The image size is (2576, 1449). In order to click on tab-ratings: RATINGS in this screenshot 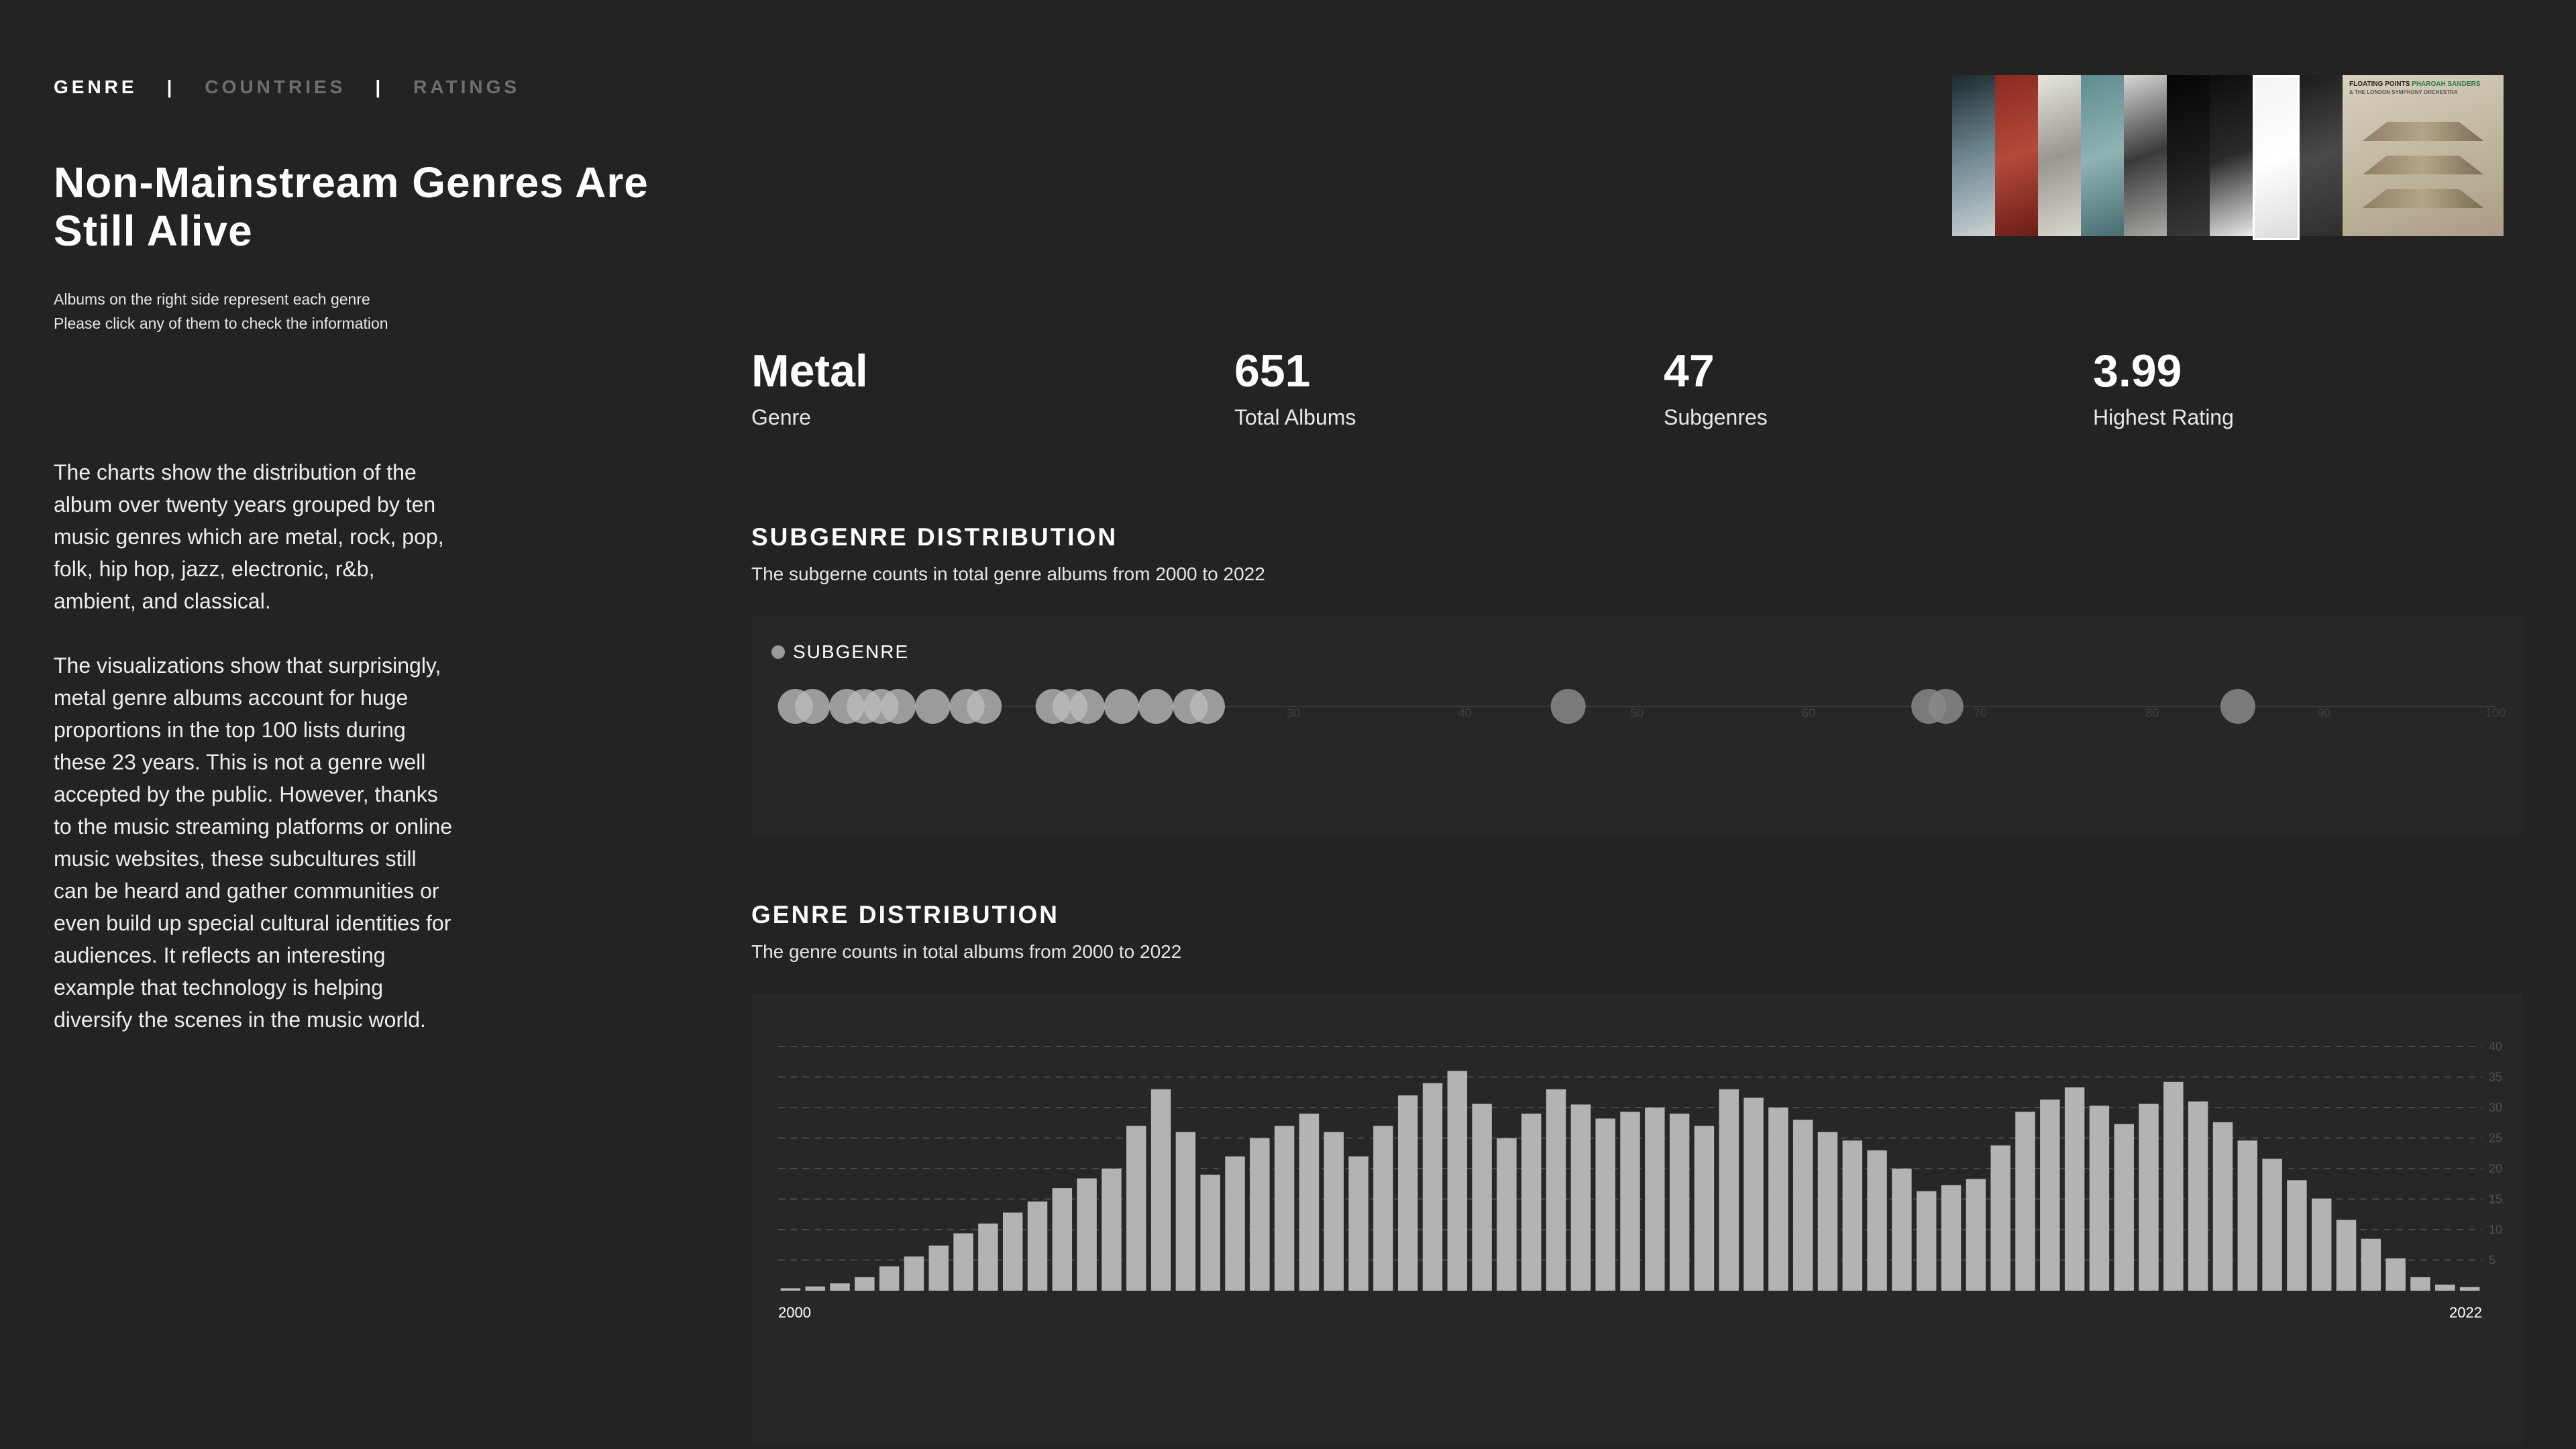, I will do `click(466, 87)`.